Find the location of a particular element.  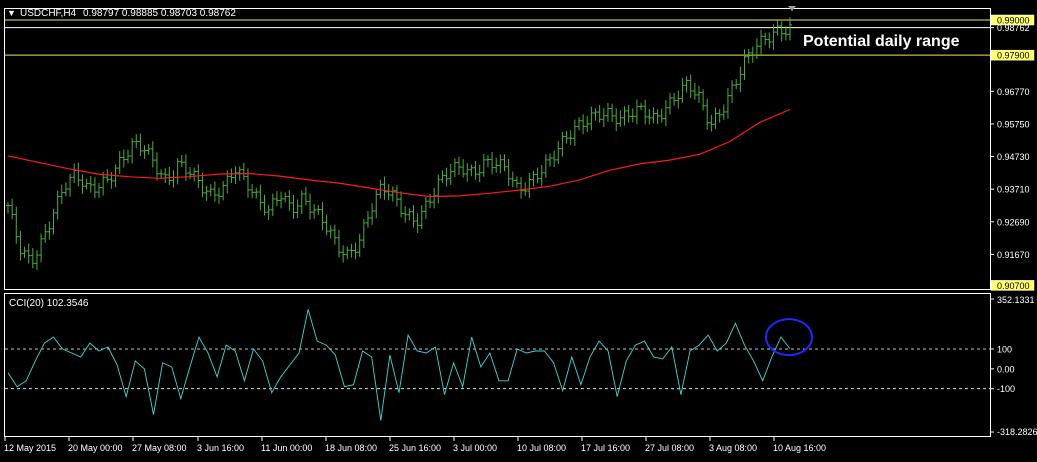

price-tick-label: 0.92690 is located at coordinates (1013, 222).